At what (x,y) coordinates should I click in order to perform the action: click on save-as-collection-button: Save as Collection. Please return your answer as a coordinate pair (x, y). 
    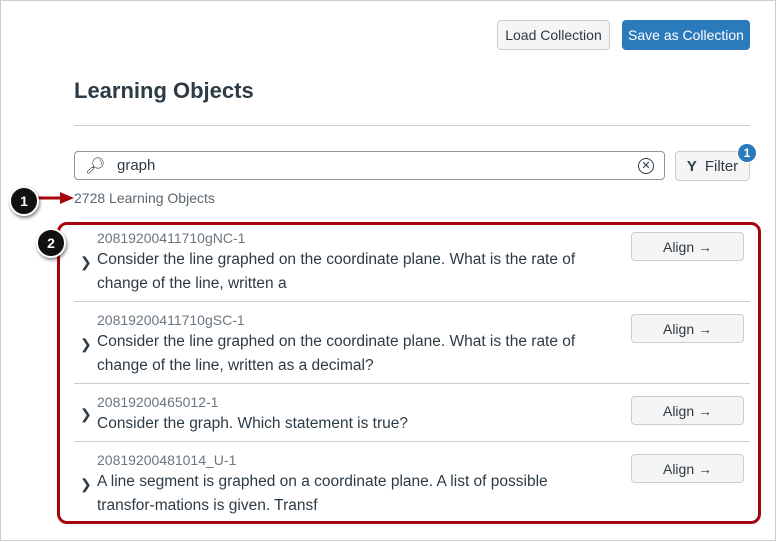
    Looking at the image, I should click on (686, 35).